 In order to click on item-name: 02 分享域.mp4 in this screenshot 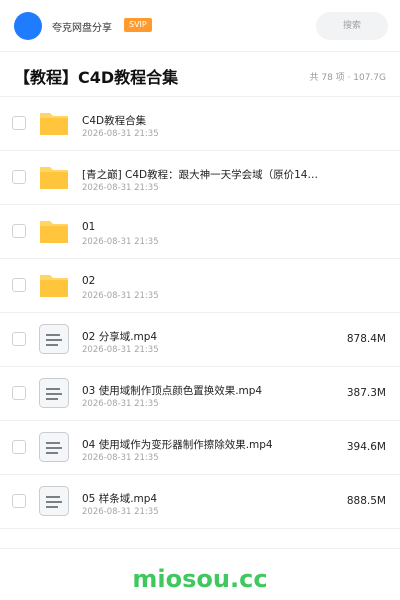, I will do `click(120, 337)`.